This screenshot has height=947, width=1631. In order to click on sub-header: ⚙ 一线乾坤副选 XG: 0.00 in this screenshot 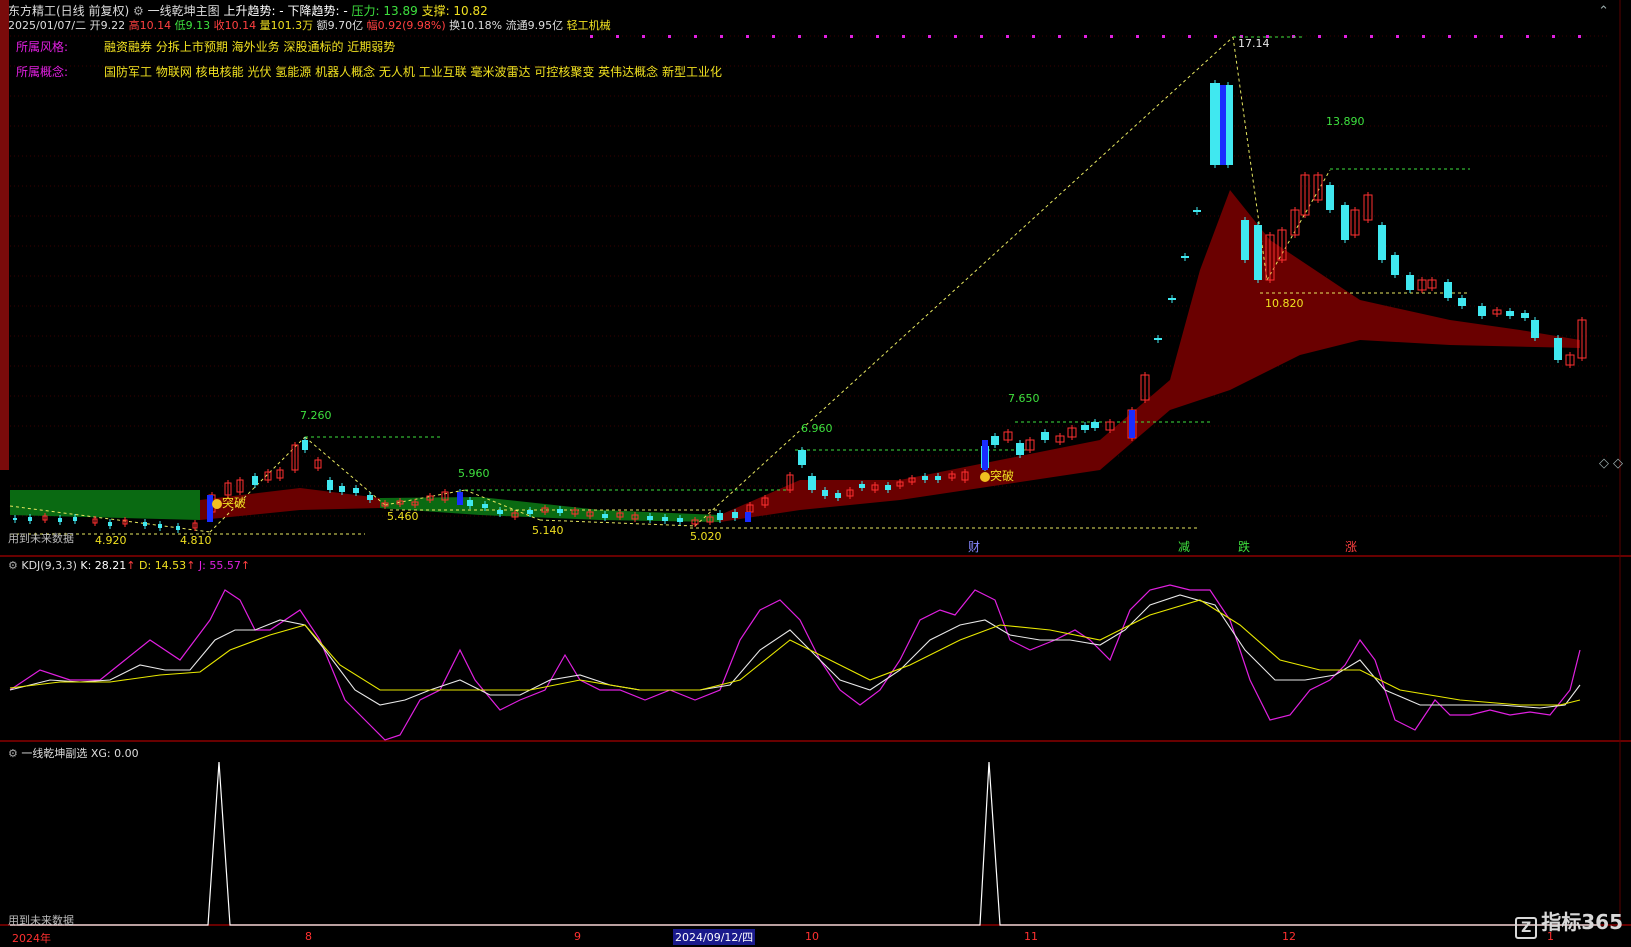, I will do `click(73, 753)`.